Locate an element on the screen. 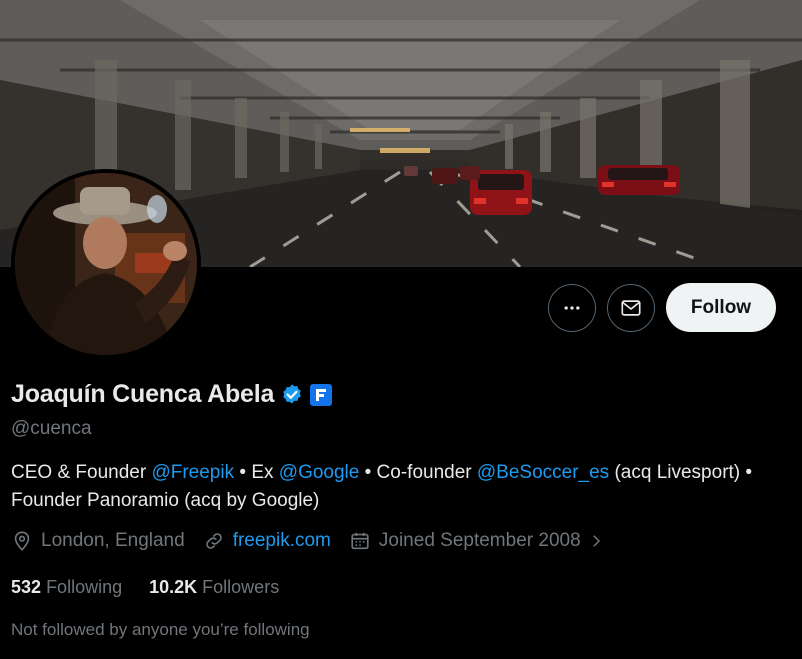  followers-count: 10.2K is located at coordinates (173, 587).